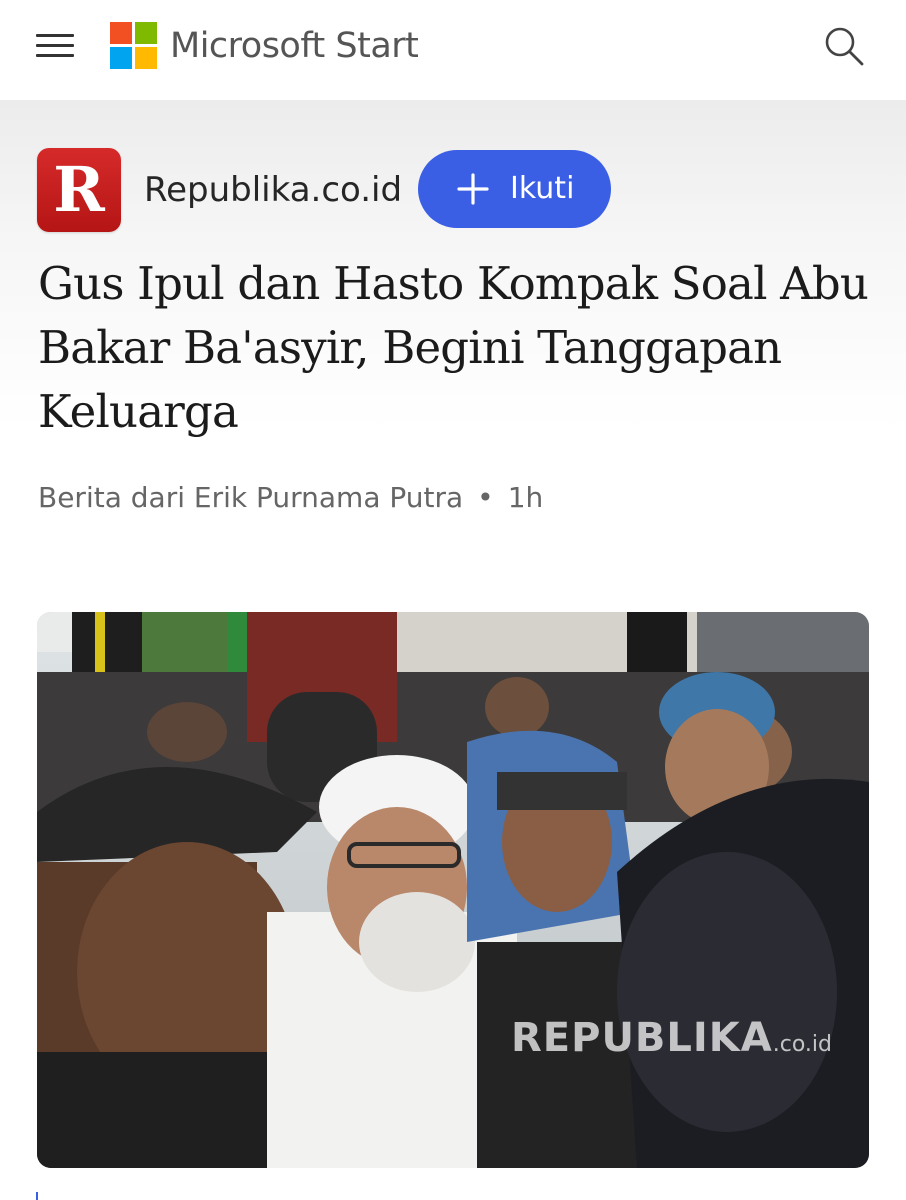 The image size is (906, 1200). What do you see at coordinates (453, 50) in the screenshot?
I see `top-bar: Microsoft Start` at bounding box center [453, 50].